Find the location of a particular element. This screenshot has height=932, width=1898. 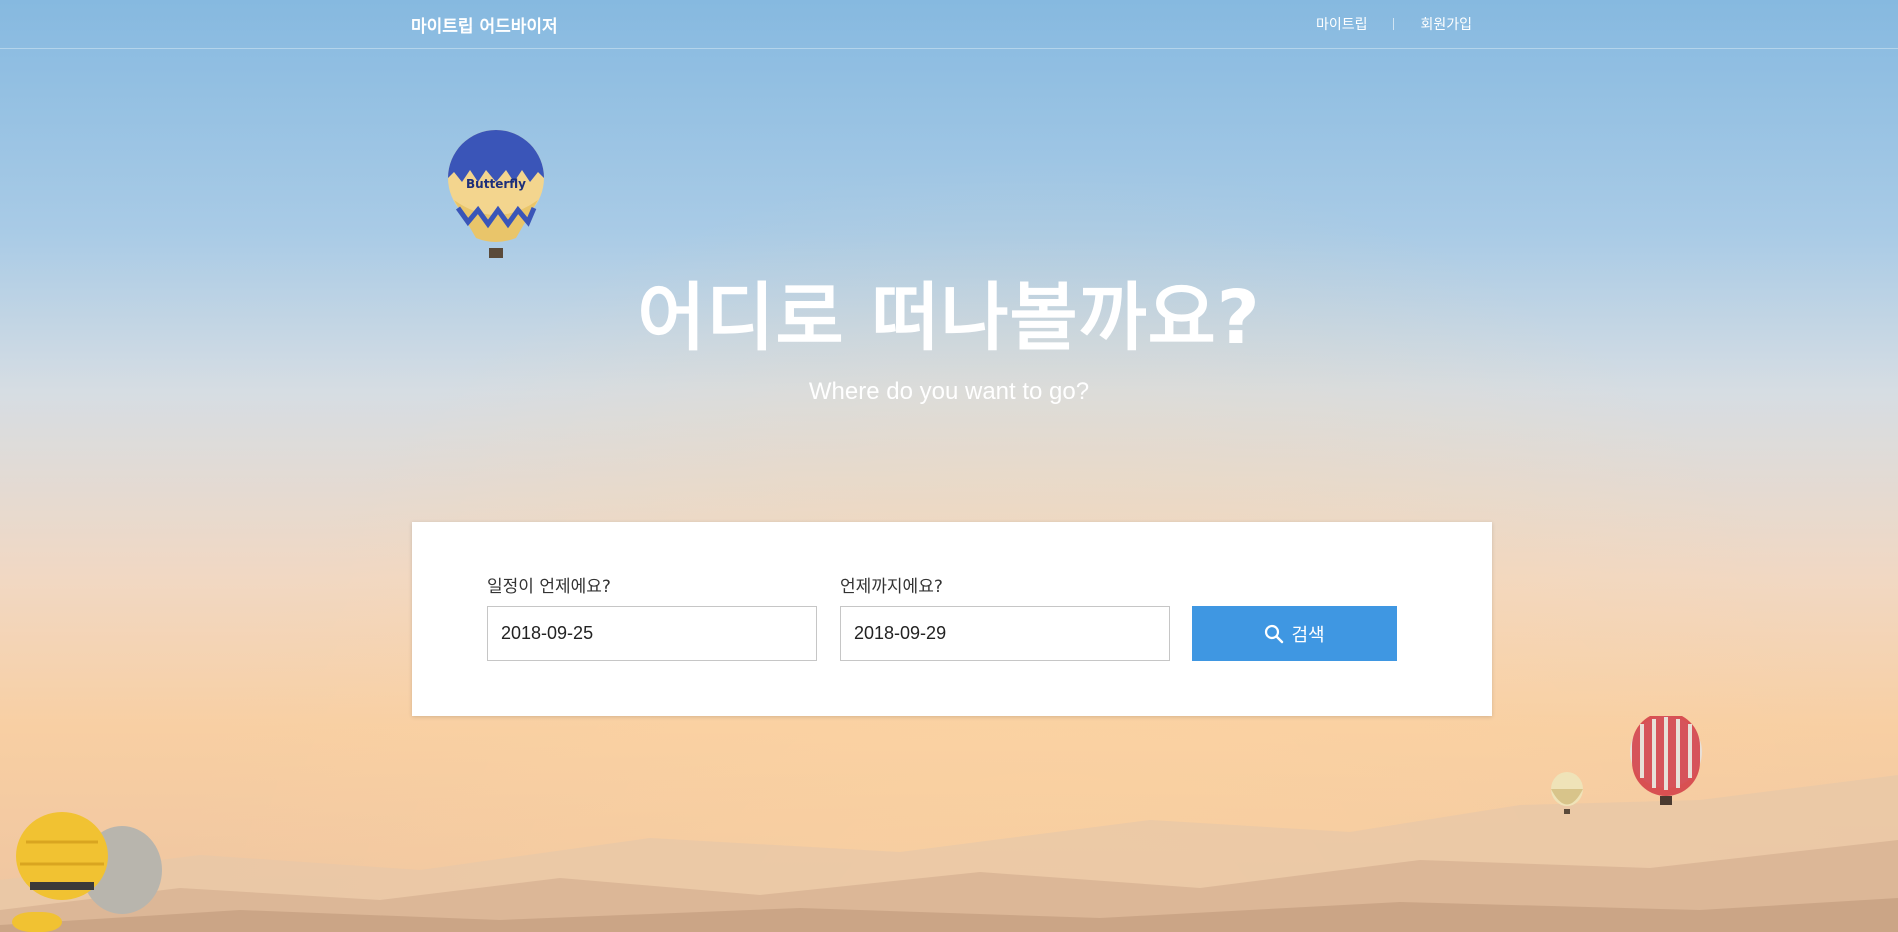

top-header: 마이트립 어드바이저 마이트립 회원가입 is located at coordinates (949, 24).